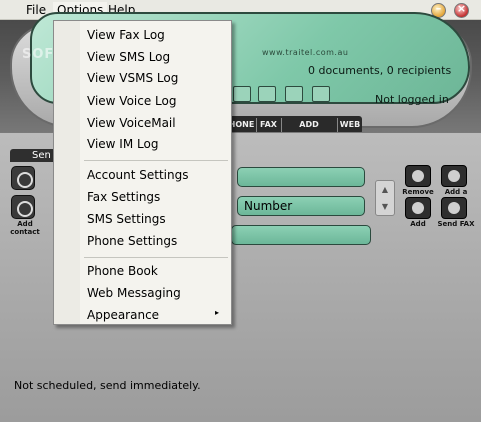 Image resolution: width=481 pixels, height=422 pixels. Describe the element at coordinates (241, 125) in the screenshot. I see `phone-tab: HONE` at that location.